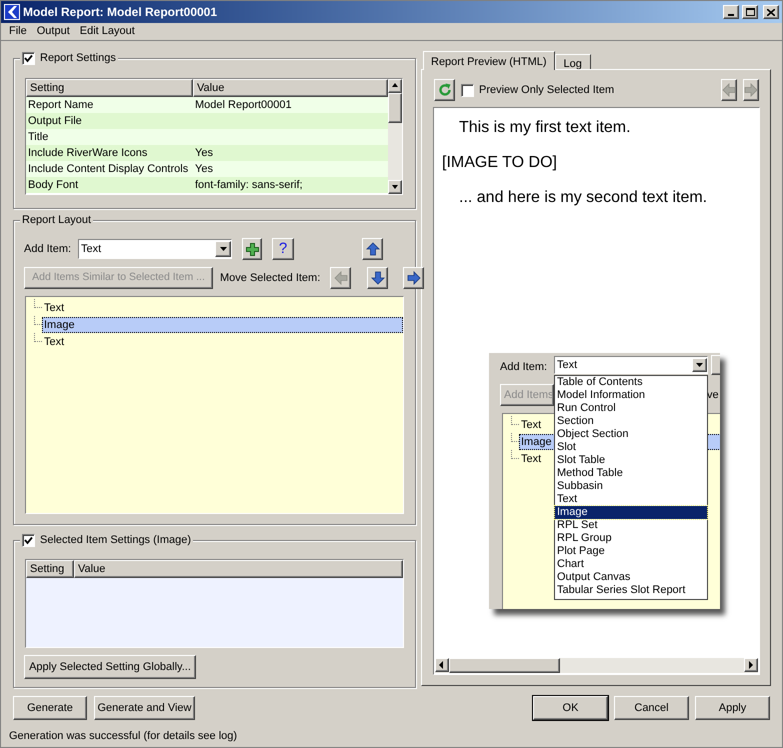 The image size is (783, 748). What do you see at coordinates (631, 447) in the screenshot?
I see `dropdown-option: Slot` at bounding box center [631, 447].